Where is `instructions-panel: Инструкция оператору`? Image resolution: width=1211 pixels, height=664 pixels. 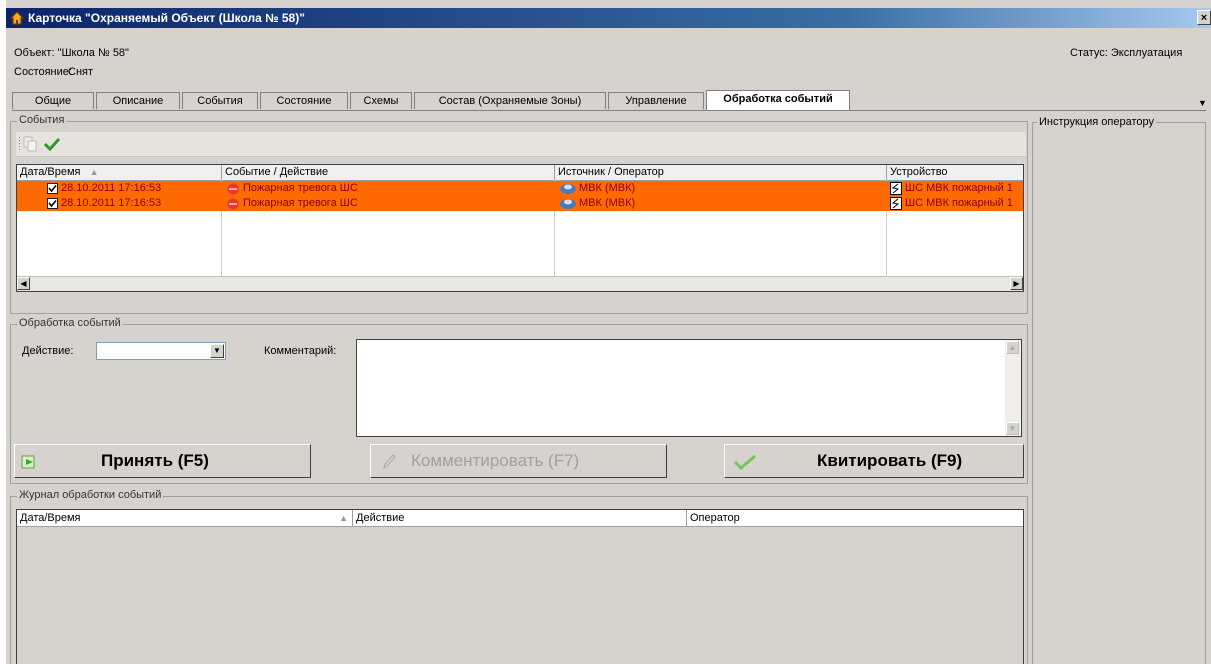
instructions-panel: Инструкция оператору is located at coordinates (1119, 390).